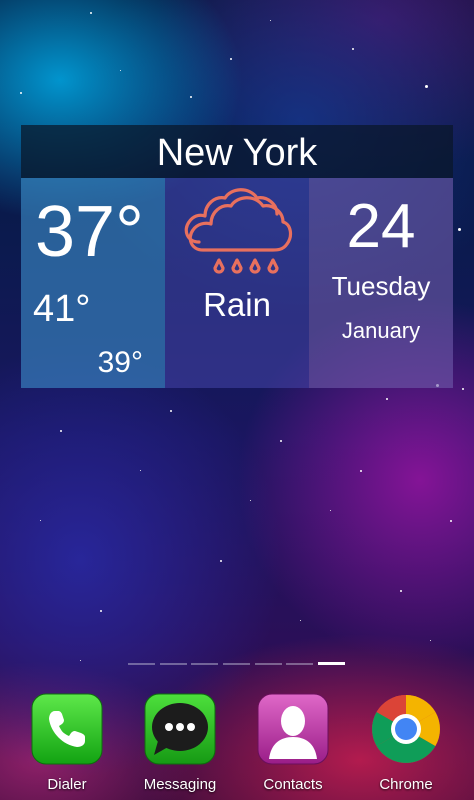  I want to click on chrome-icon, so click(406, 729).